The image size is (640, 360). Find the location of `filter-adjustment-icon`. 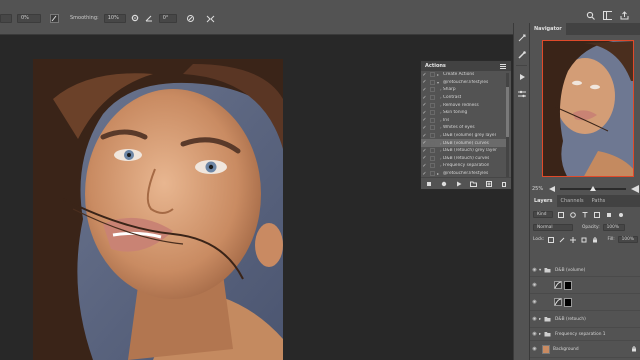

filter-adjustment-icon is located at coordinates (572, 214).